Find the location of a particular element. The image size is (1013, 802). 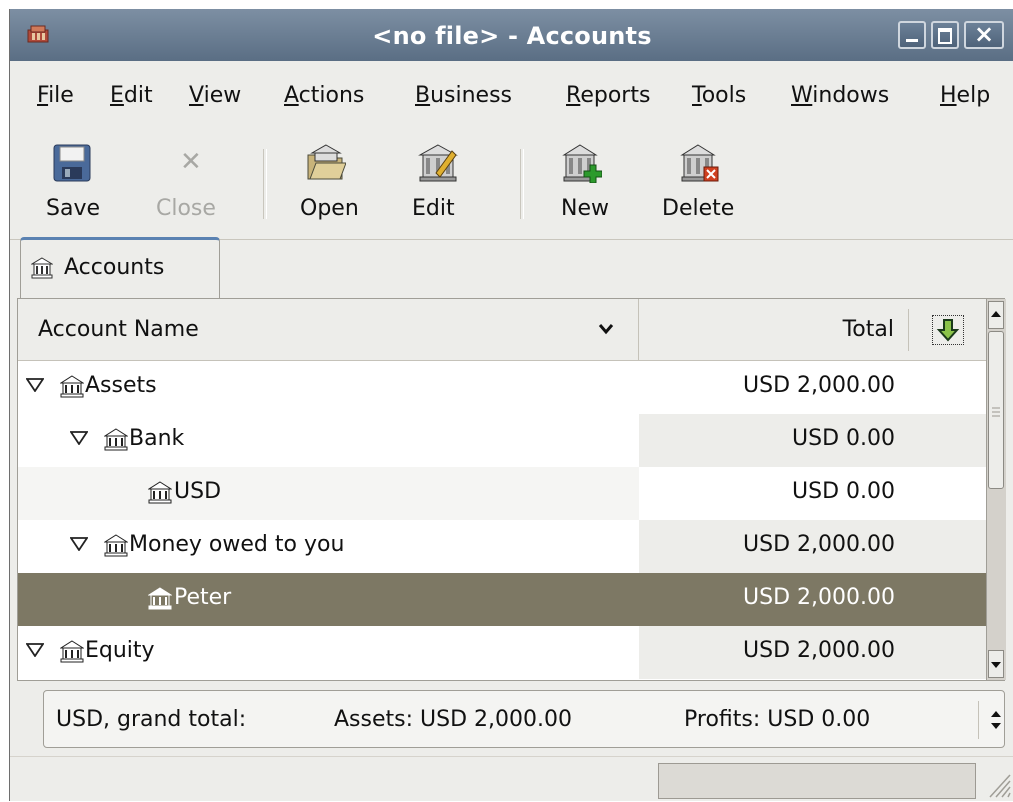

scroll-thumb is located at coordinates (996, 410).